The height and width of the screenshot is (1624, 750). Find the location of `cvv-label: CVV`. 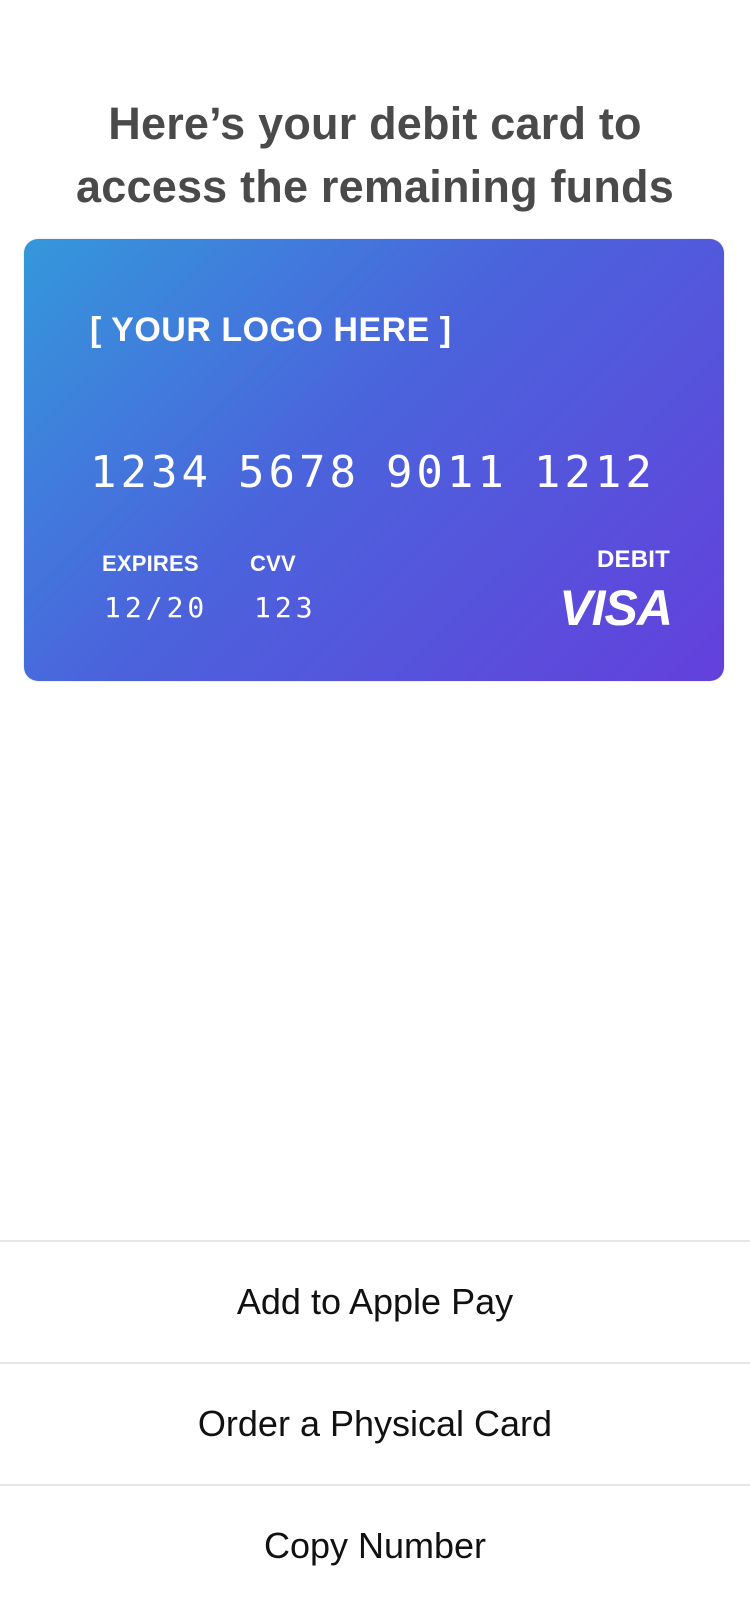

cvv-label: CVV is located at coordinates (273, 563).